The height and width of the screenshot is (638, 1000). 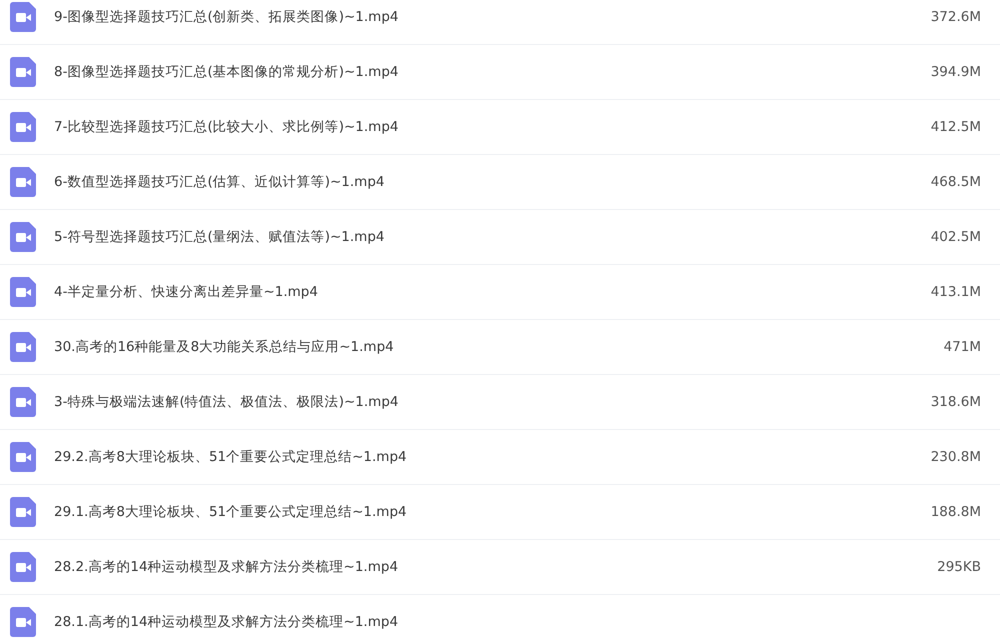 What do you see at coordinates (500, 402) in the screenshot?
I see `file-row: 3-特殊与极端法速解(特值法、极值法、极限法)~1.mp4 318.6M` at bounding box center [500, 402].